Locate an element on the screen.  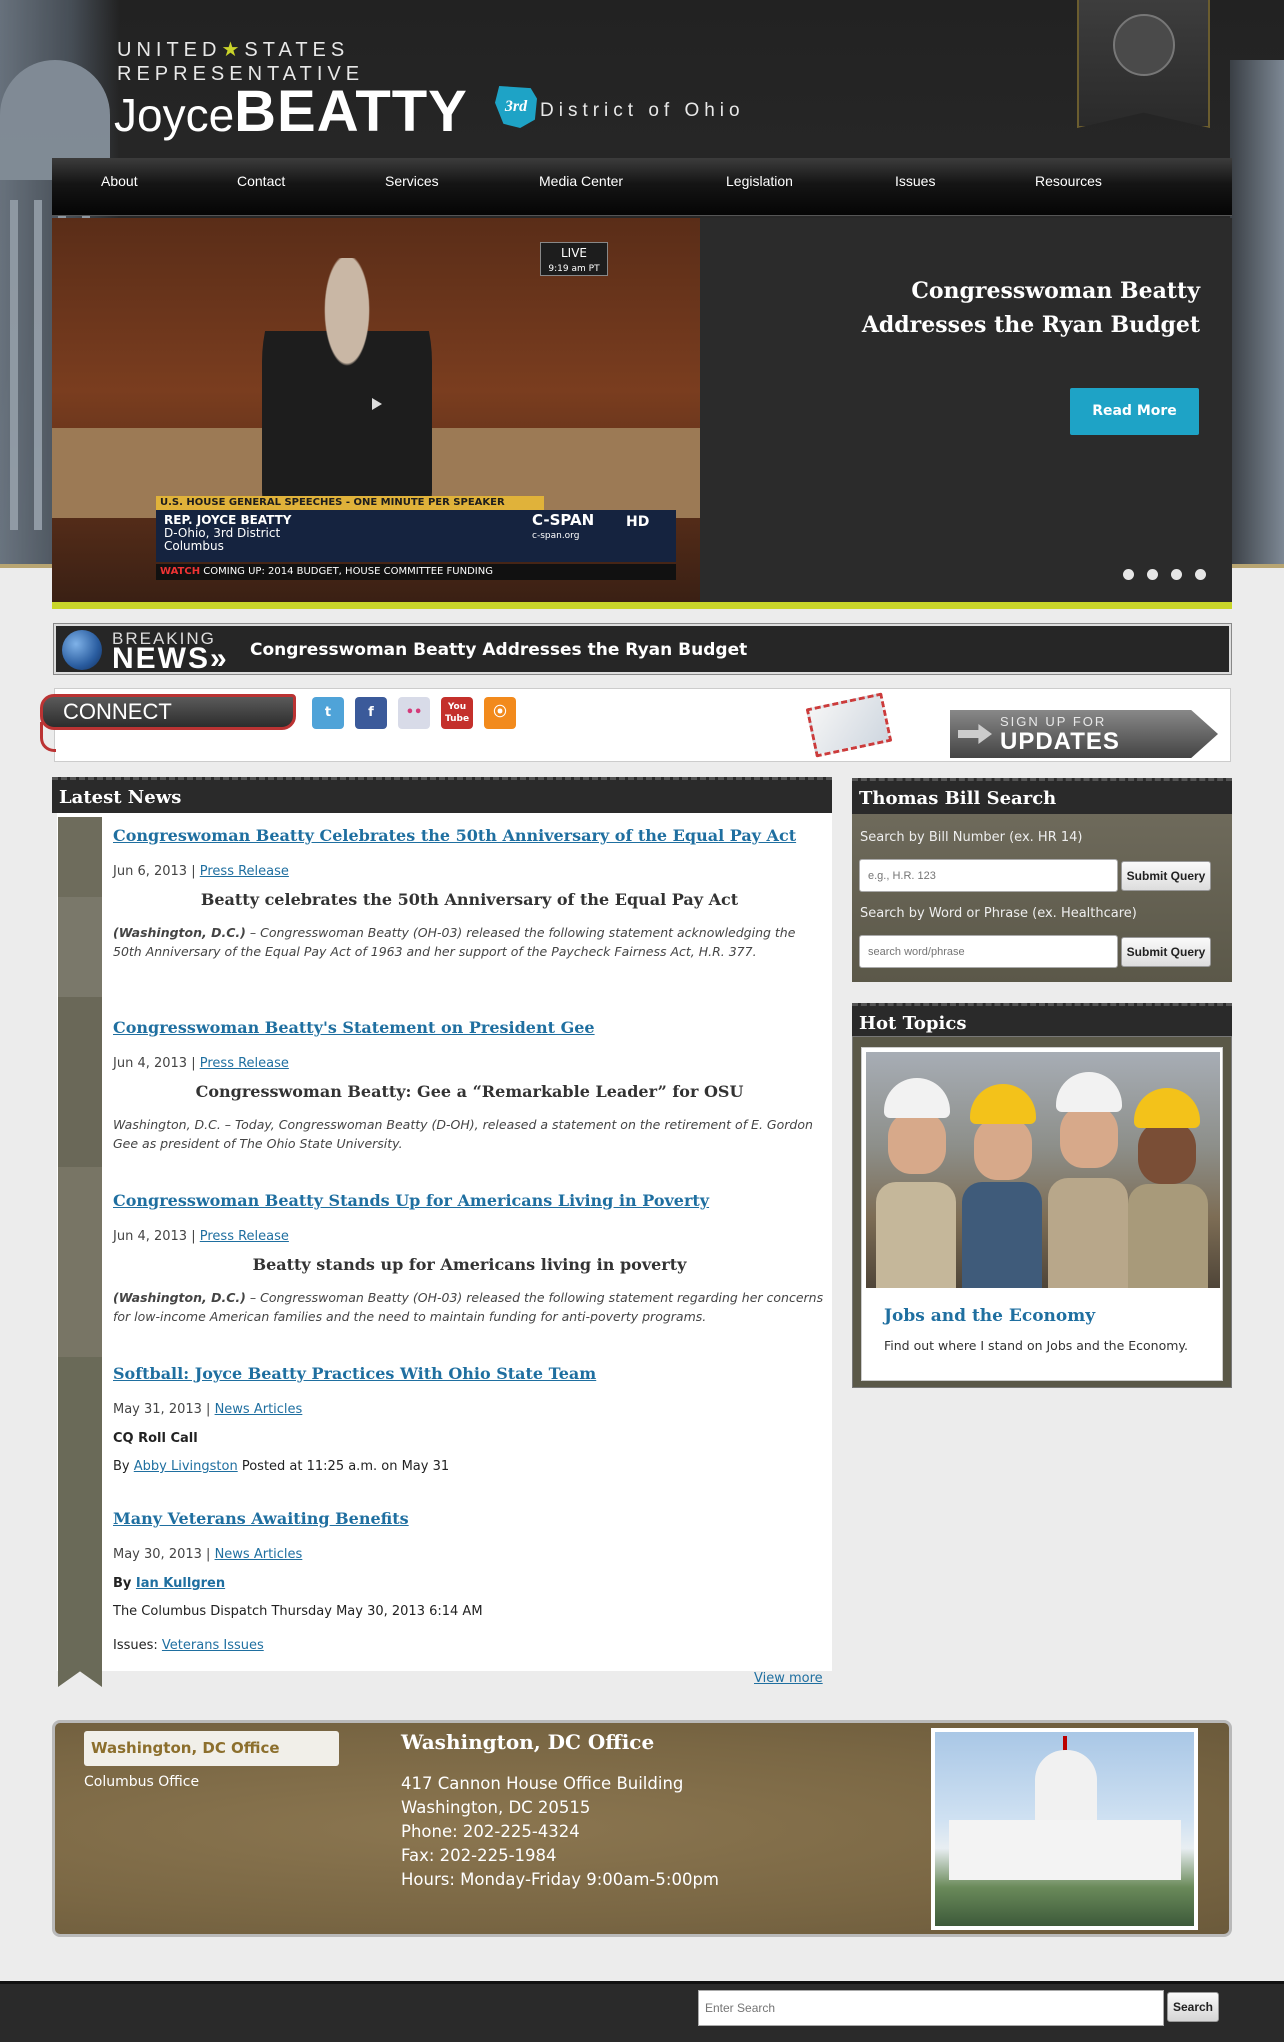
submit-bill-number-button: Submit Query is located at coordinates (1166, 876).